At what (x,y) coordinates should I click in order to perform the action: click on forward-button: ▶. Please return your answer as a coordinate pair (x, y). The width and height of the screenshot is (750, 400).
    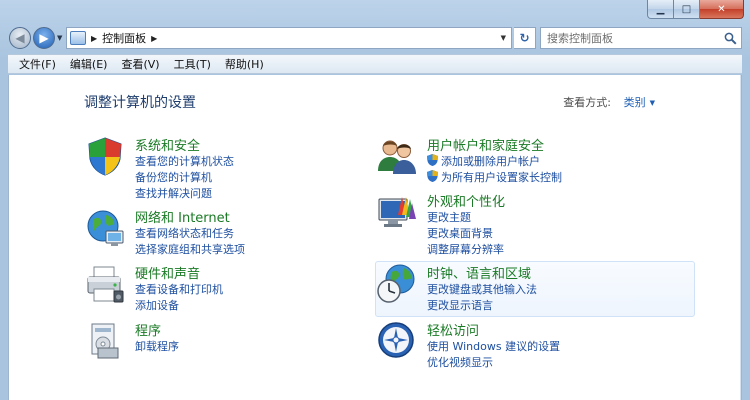
    Looking at the image, I should click on (44, 38).